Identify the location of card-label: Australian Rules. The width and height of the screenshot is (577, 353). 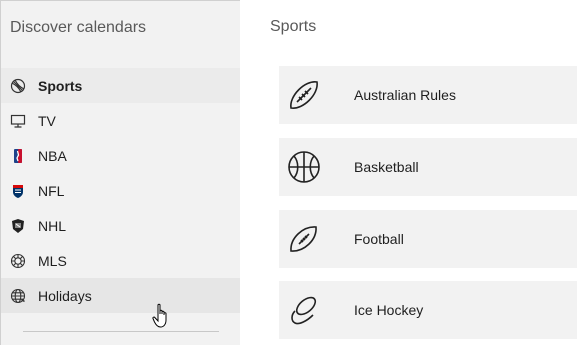
(405, 95).